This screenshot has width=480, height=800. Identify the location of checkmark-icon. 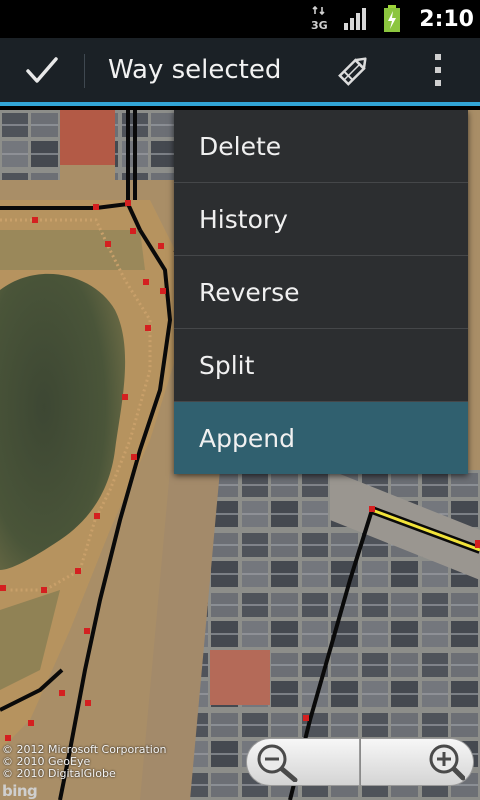
(42, 70).